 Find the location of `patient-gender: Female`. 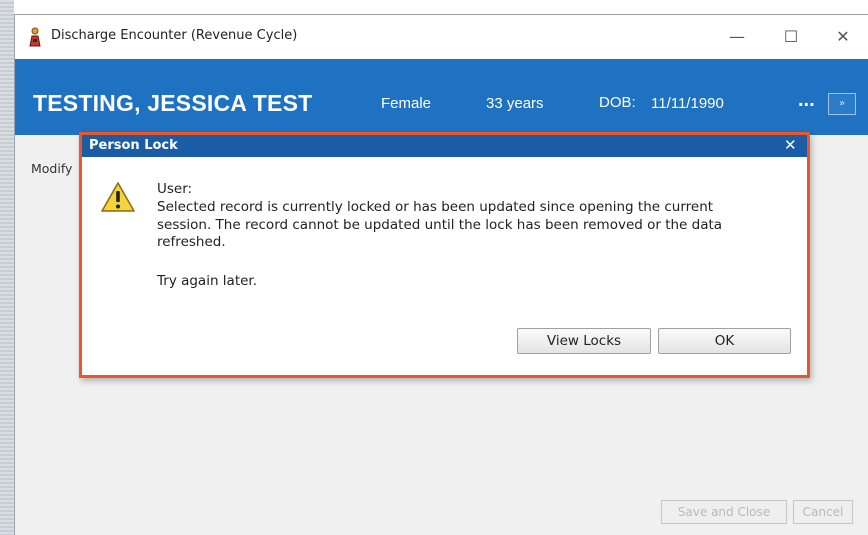

patient-gender: Female is located at coordinates (406, 103).